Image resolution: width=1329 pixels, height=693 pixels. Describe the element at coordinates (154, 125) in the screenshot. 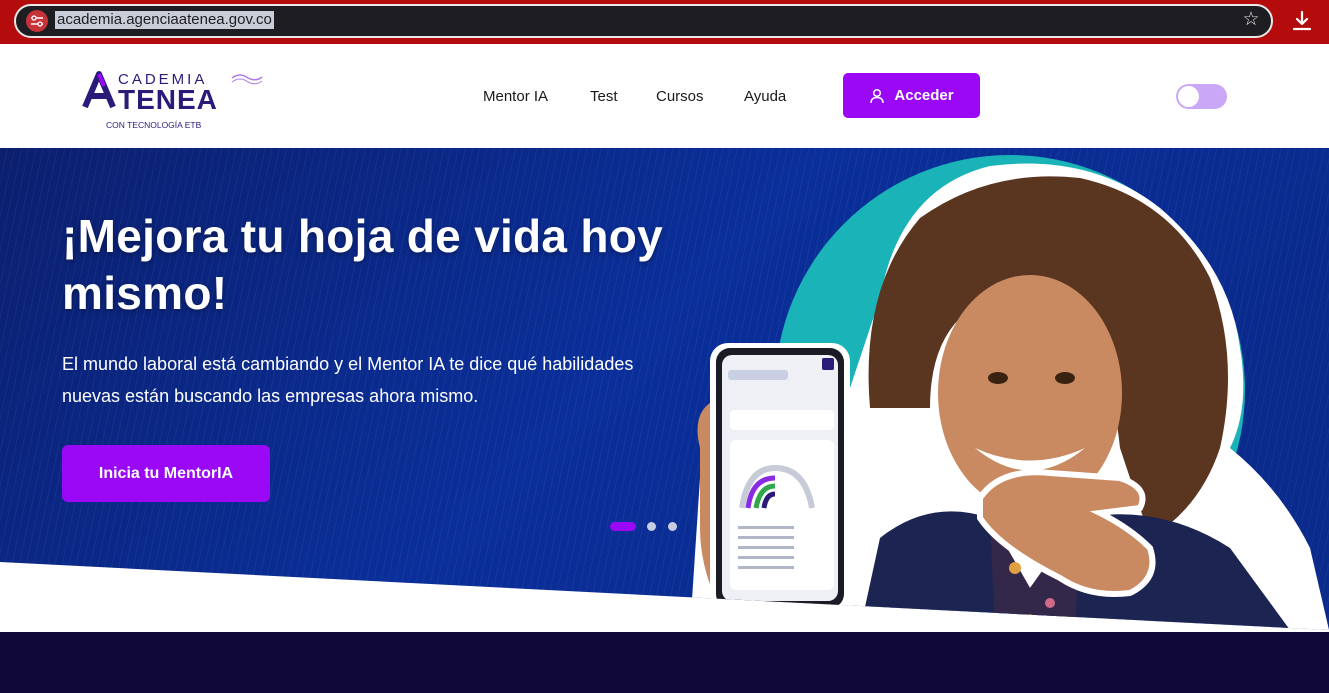

I see `logo-tagline: CON TECNOLOGÍA ETB` at that location.